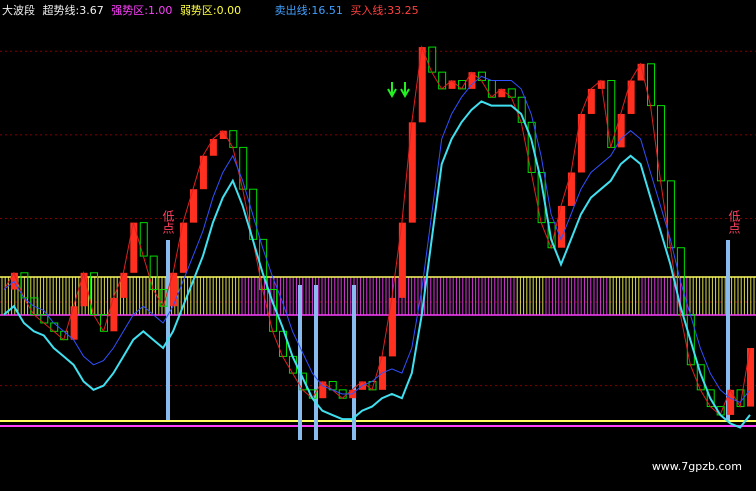 The image size is (756, 491). Describe the element at coordinates (229, 10) in the screenshot. I see `legend-item-weak-value: 0.00` at that location.